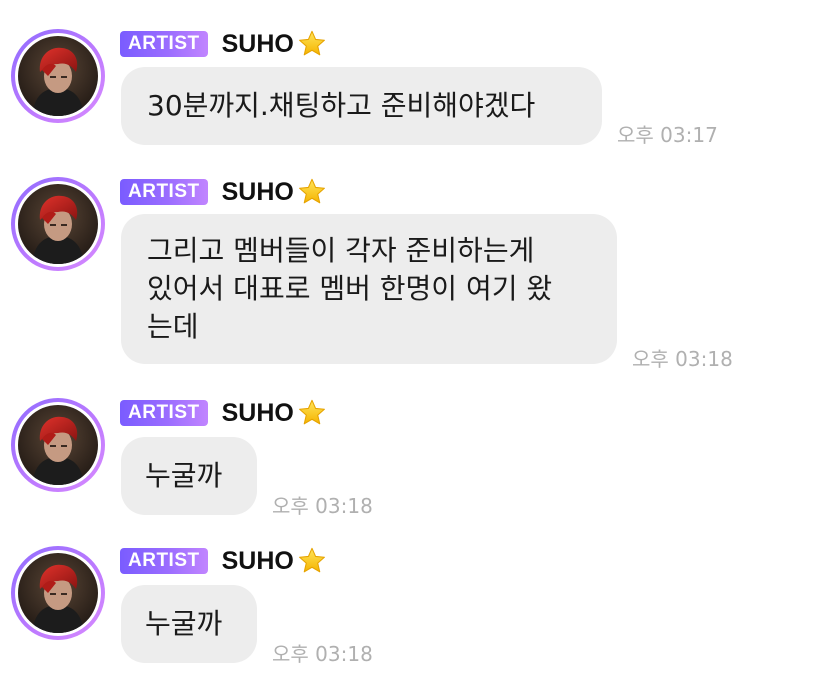  I want to click on timestamp: 오후 03:17, so click(667, 135).